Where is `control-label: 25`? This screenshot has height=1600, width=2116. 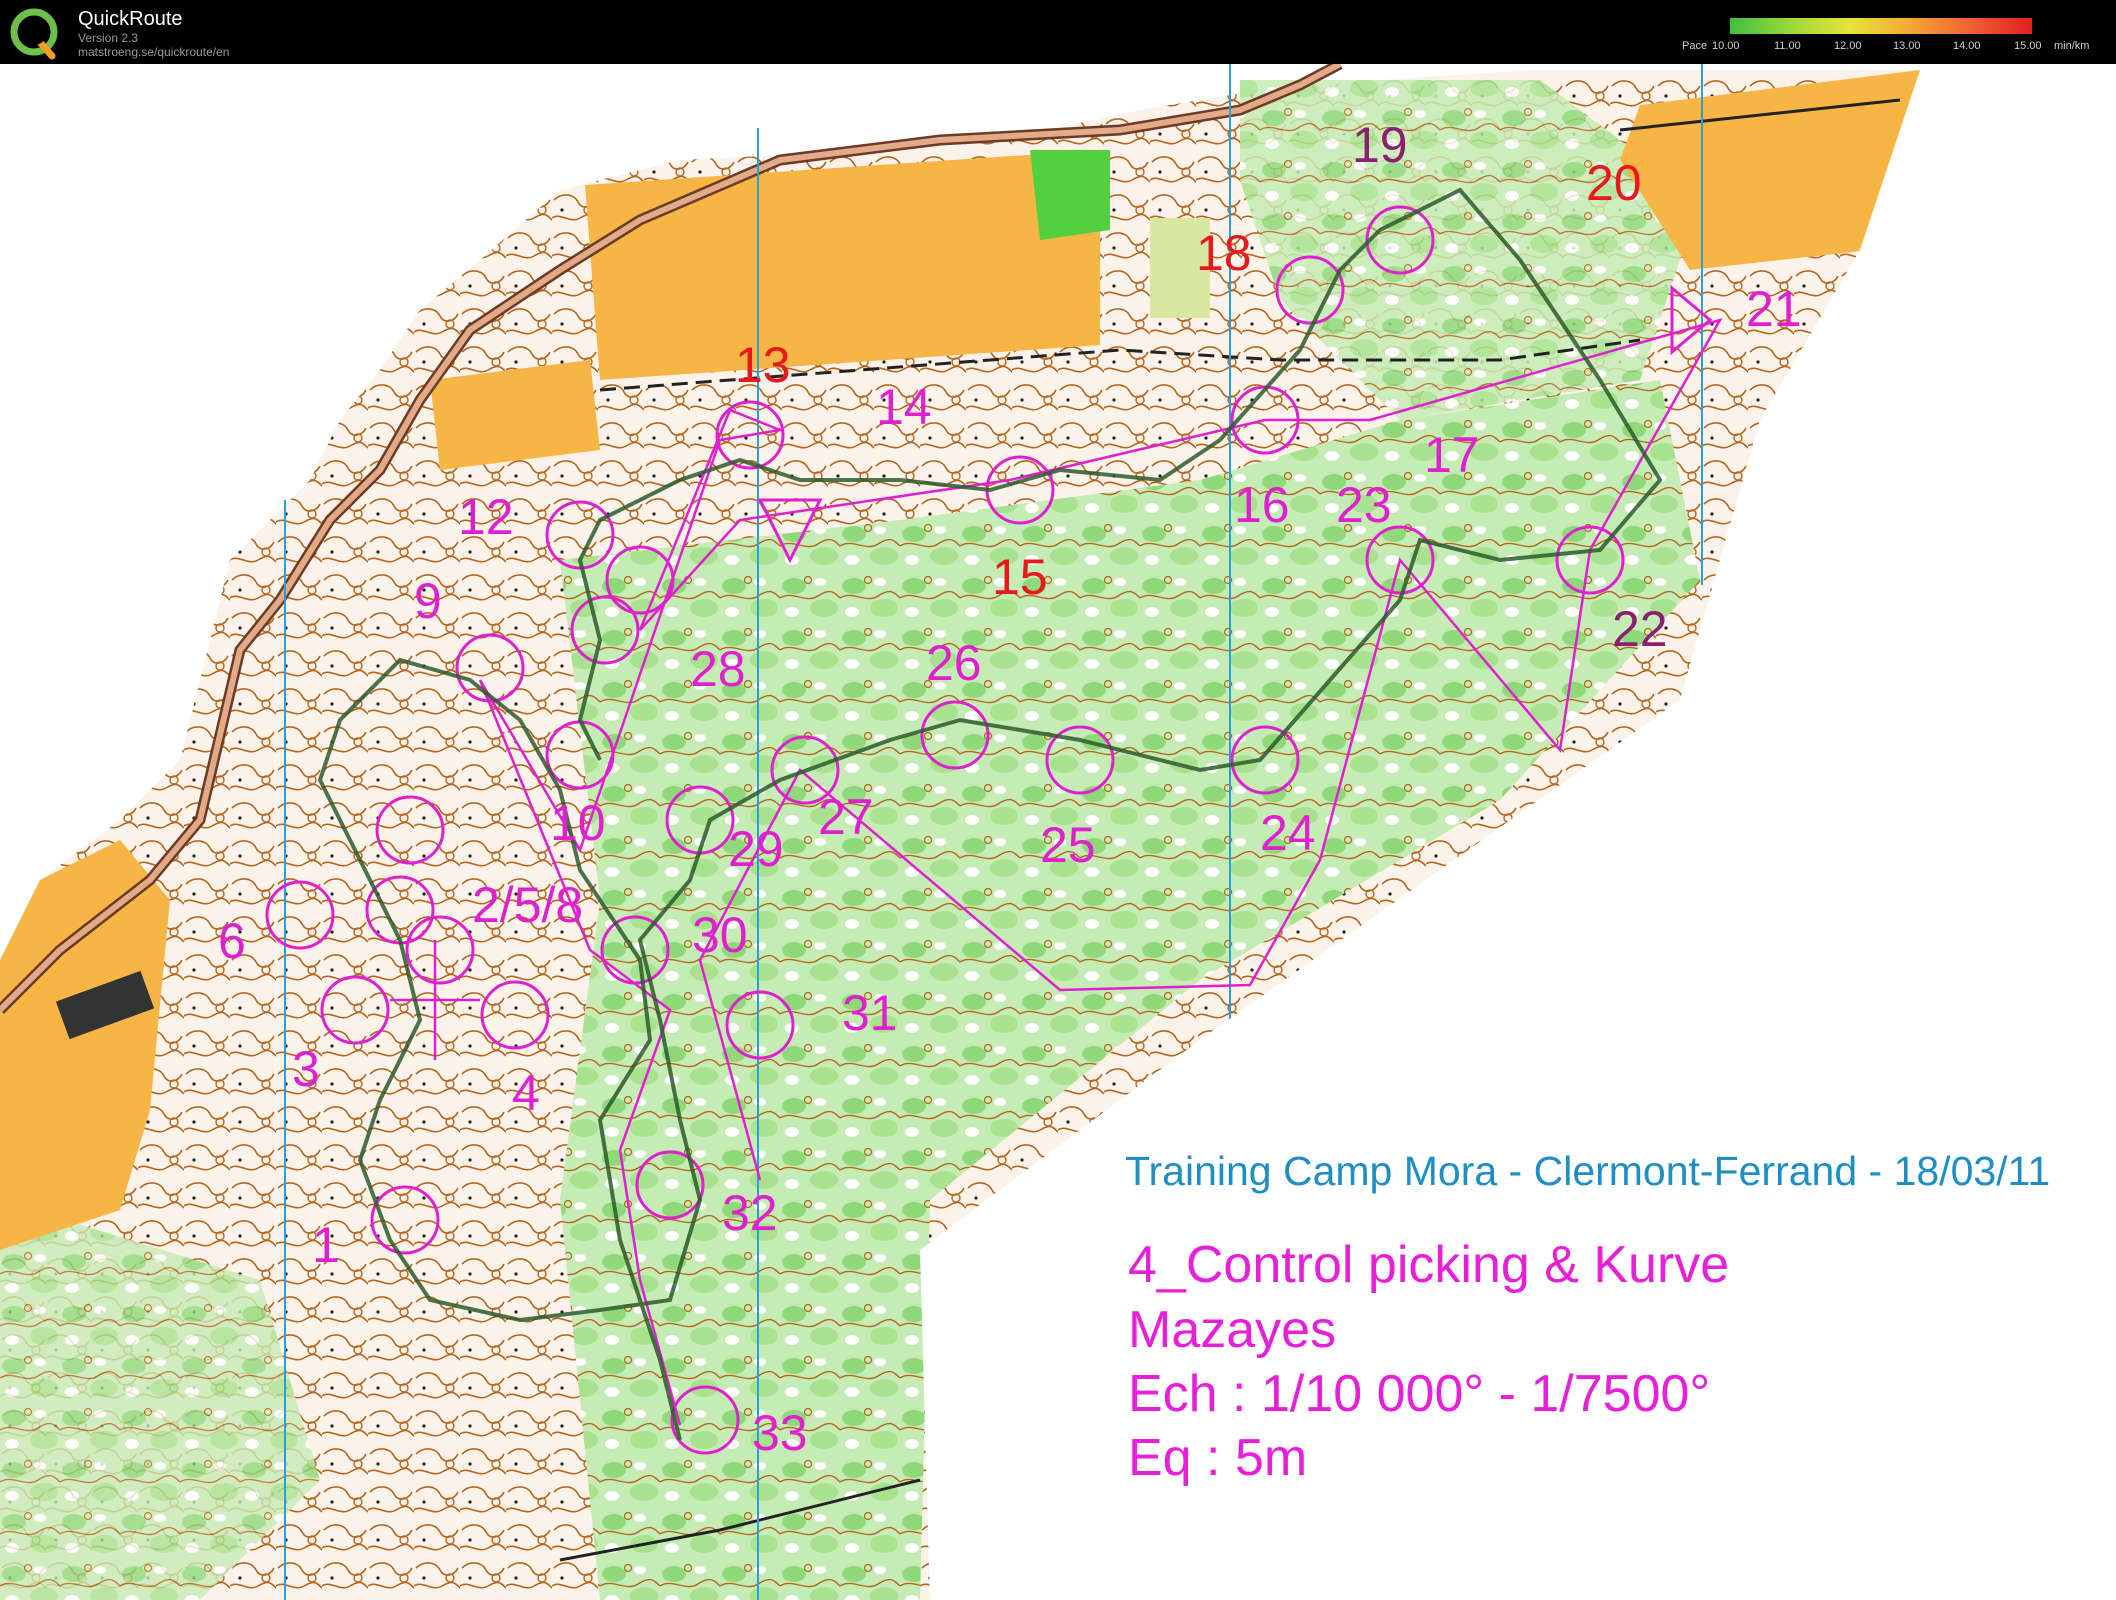 control-label: 25 is located at coordinates (1068, 845).